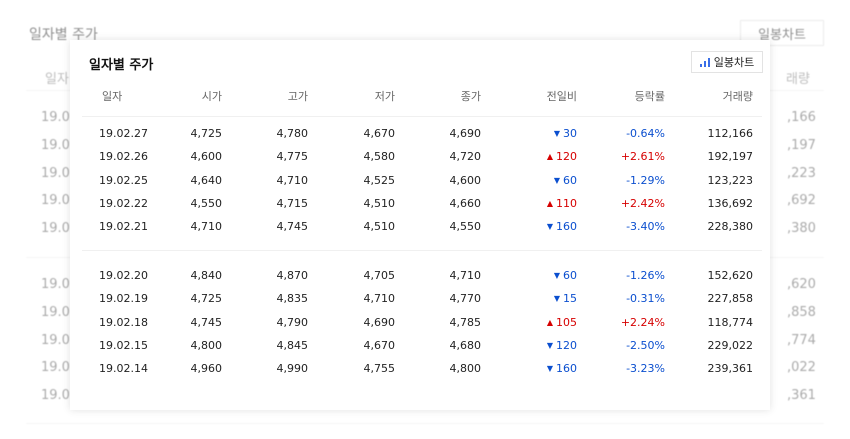 This screenshot has width=850, height=439. What do you see at coordinates (465, 133) in the screenshot?
I see `close-cell: 4,690` at bounding box center [465, 133].